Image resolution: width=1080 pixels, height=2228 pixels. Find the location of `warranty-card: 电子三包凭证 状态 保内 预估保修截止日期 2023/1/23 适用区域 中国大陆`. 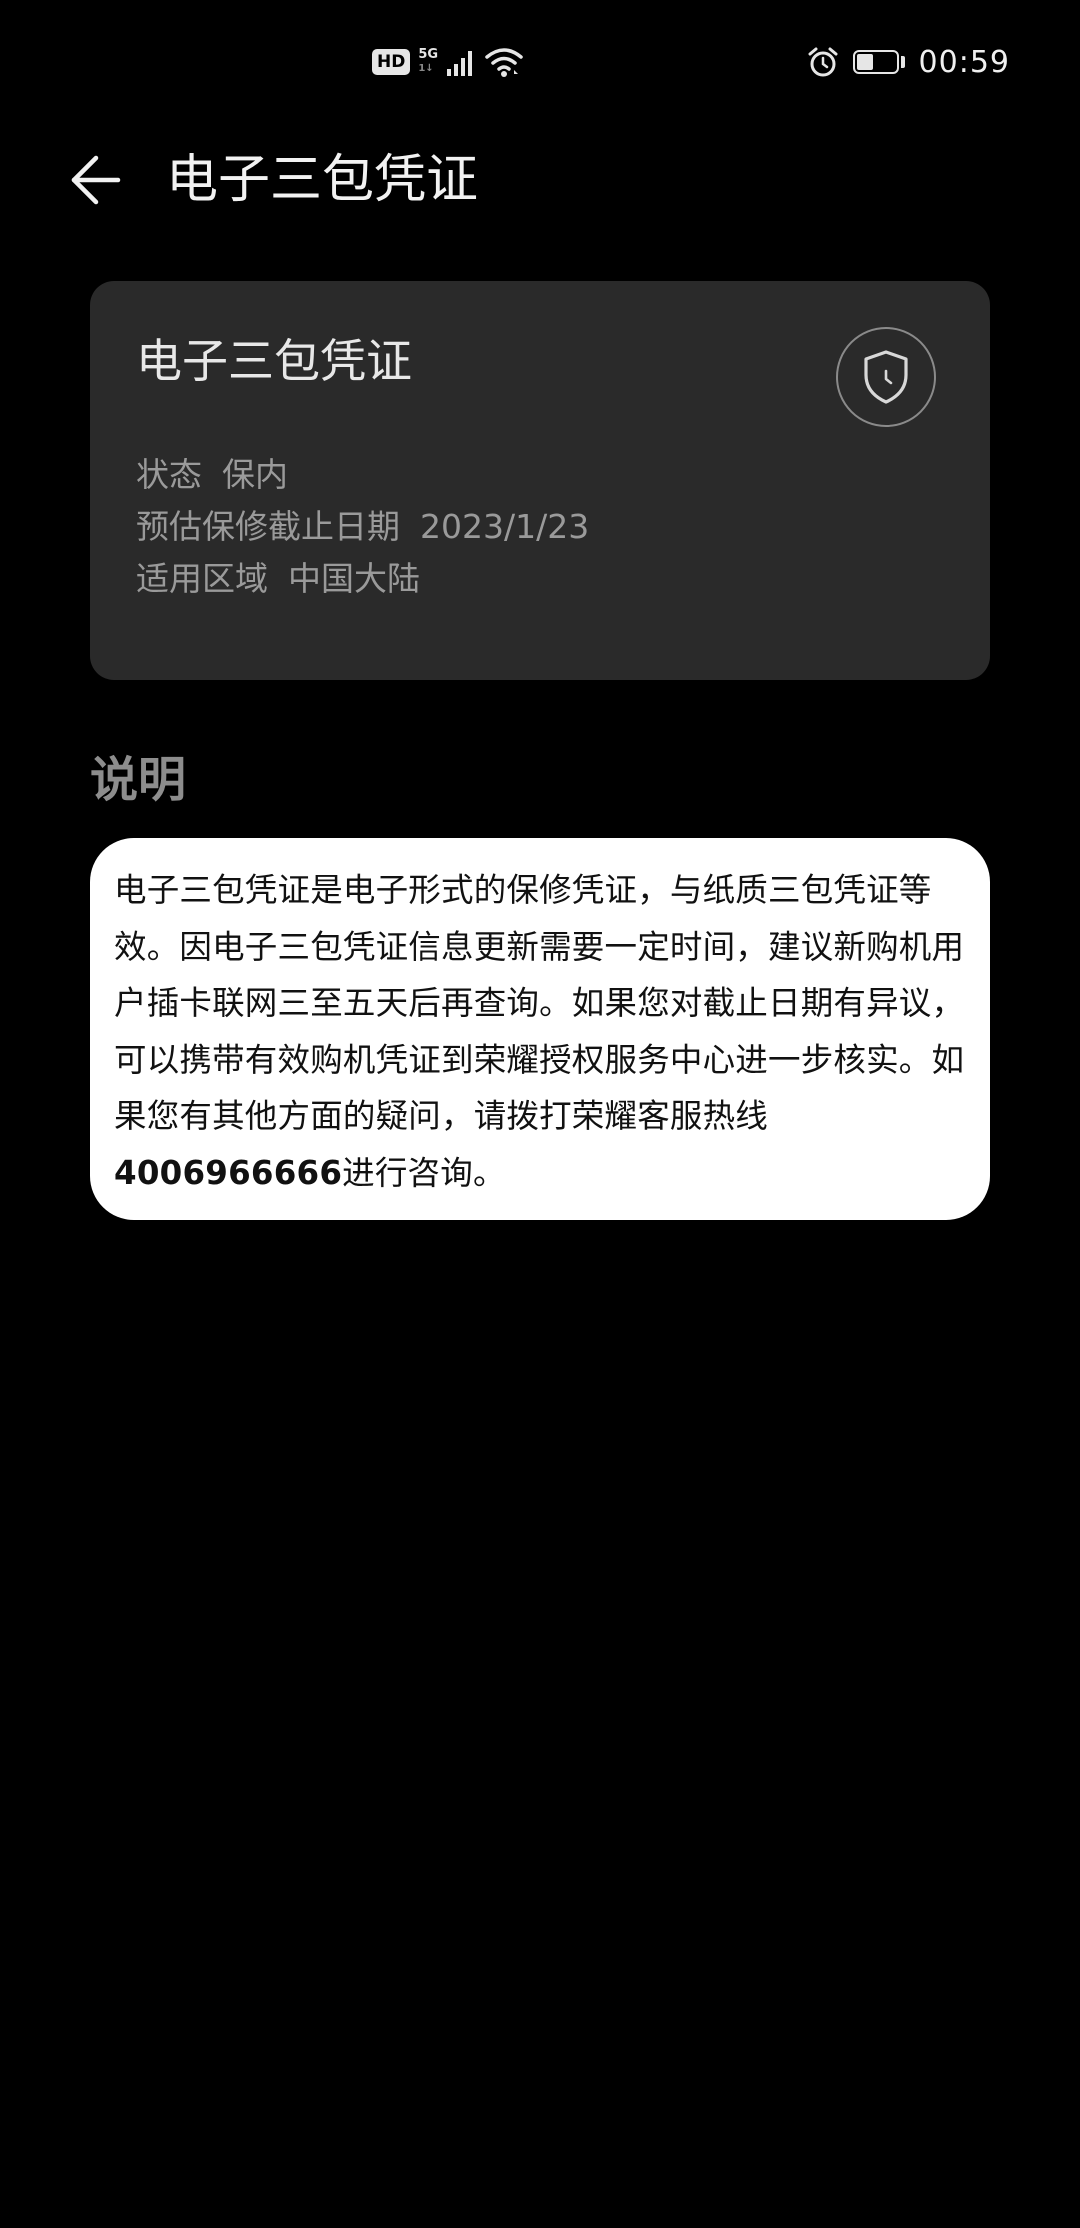

warranty-card: 电子三包凭证 状态 保内 预估保修截止日期 2023/1/23 适用区域 中国大陆 is located at coordinates (540, 480).